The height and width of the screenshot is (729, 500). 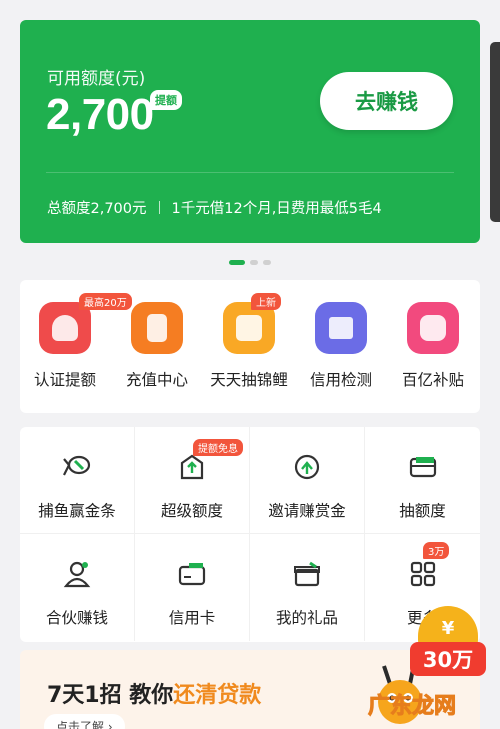 I want to click on banner-learn-more-button: 点击了解 ›, so click(x=84, y=721).